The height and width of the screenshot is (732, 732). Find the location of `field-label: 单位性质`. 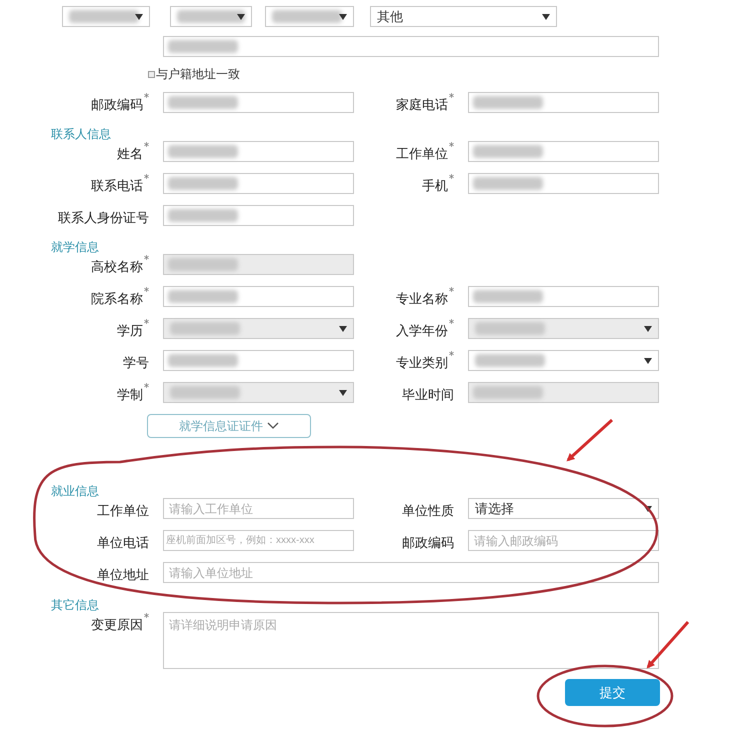

field-label: 单位性质 is located at coordinates (428, 511).